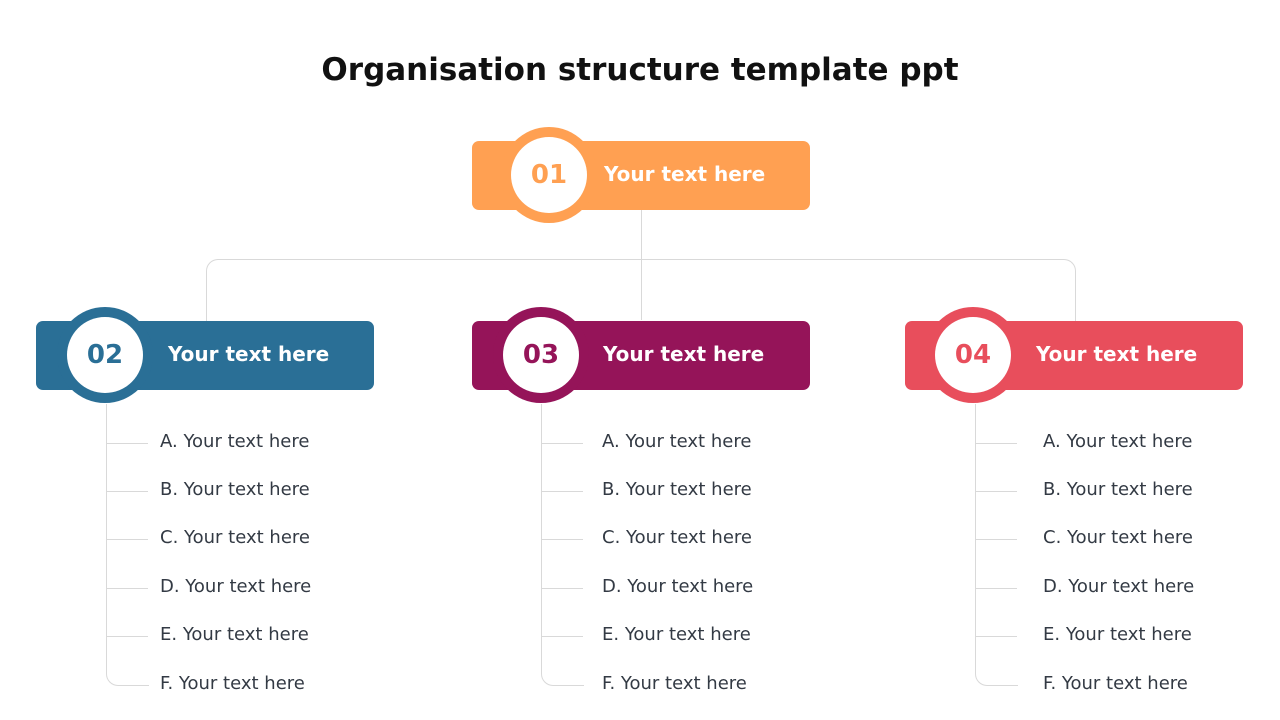 The height and width of the screenshot is (720, 1280). I want to click on node-number: 03, so click(541, 355).